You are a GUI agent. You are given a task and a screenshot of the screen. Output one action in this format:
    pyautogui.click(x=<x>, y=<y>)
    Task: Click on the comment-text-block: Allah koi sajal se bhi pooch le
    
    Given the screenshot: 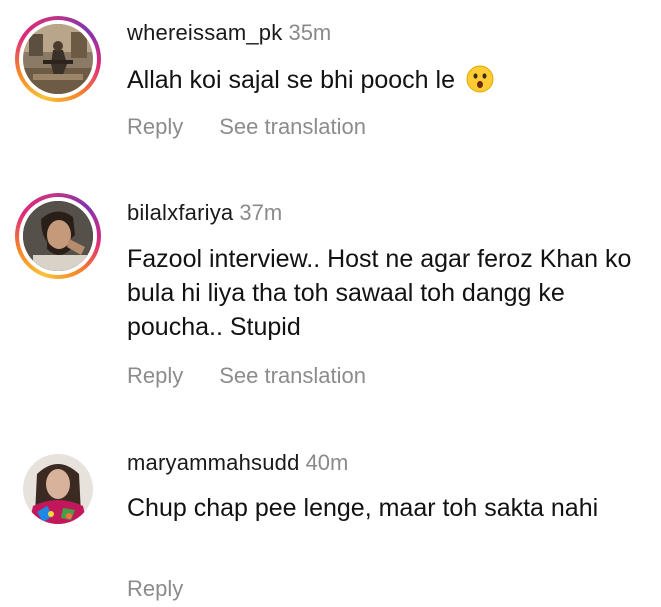 What is the action you would take?
    pyautogui.click(x=387, y=80)
    